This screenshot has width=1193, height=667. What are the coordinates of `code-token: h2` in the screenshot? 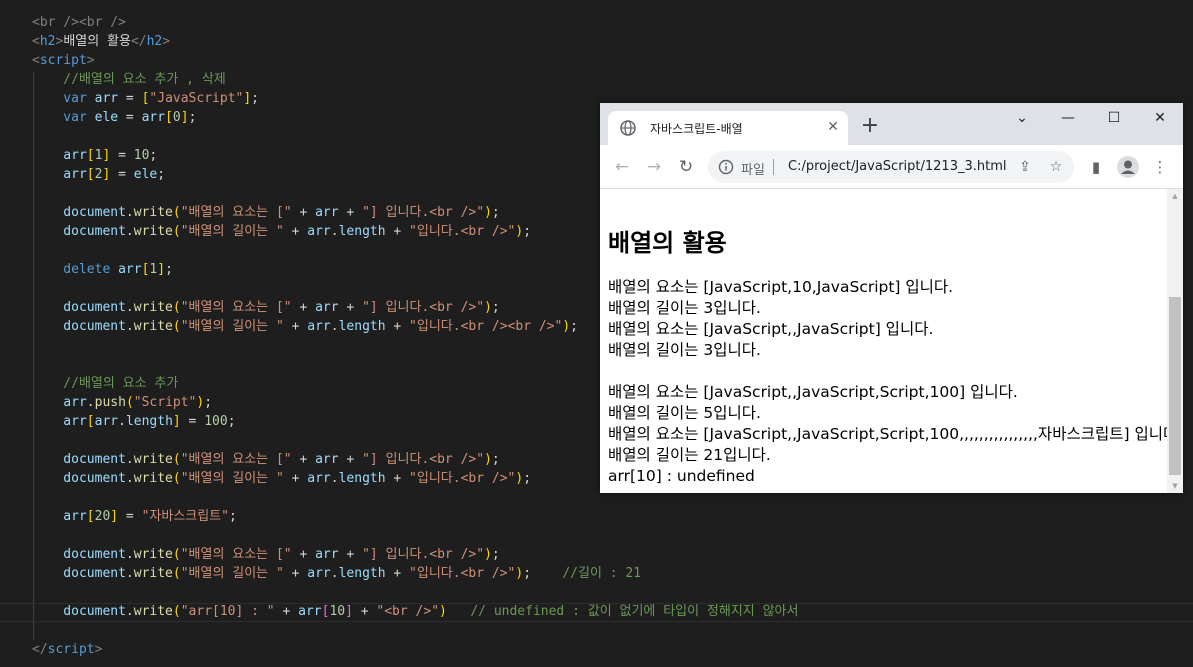 It's located at (154, 41).